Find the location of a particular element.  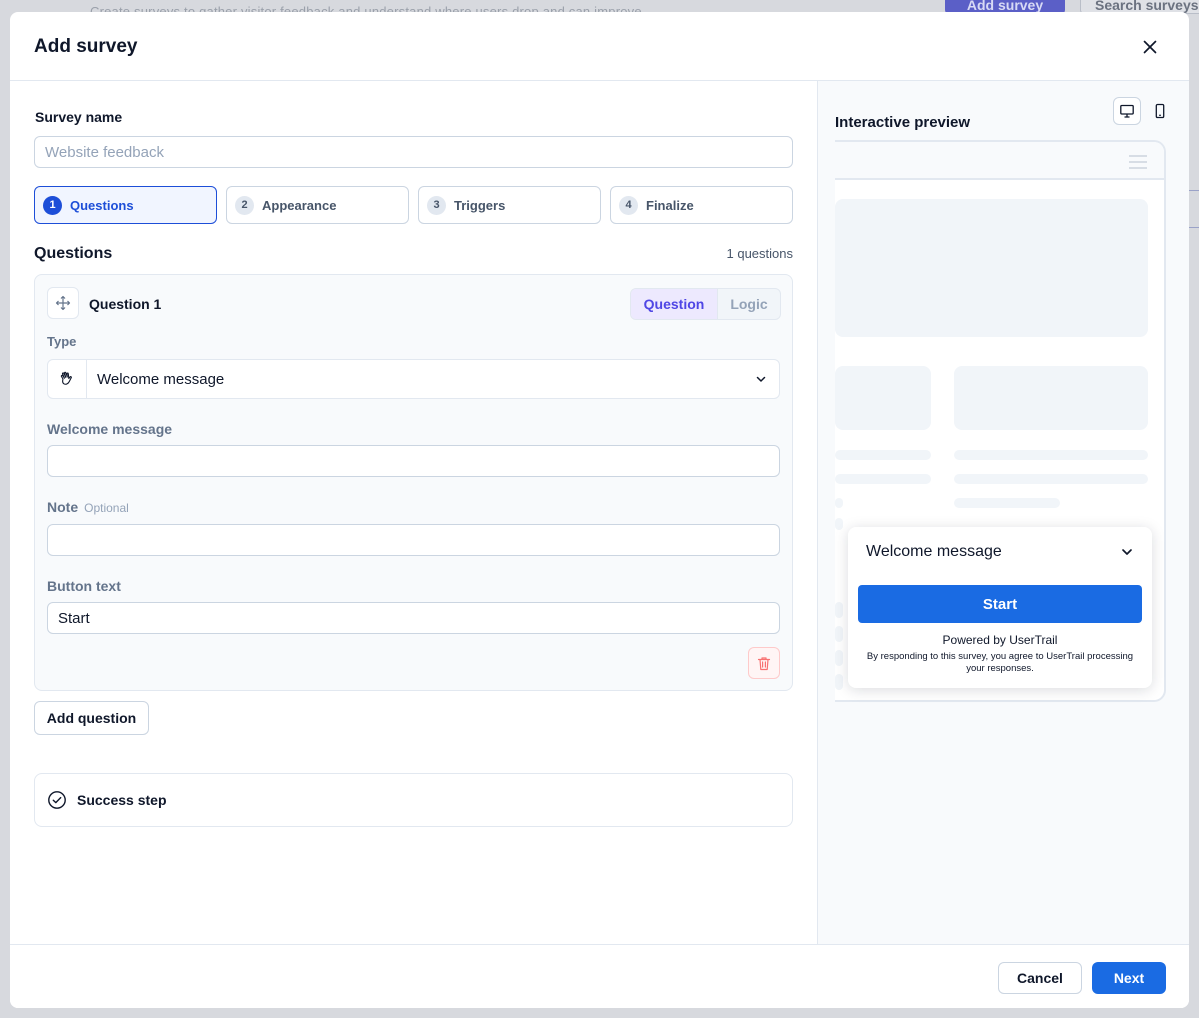

close-button is located at coordinates (1150, 47).